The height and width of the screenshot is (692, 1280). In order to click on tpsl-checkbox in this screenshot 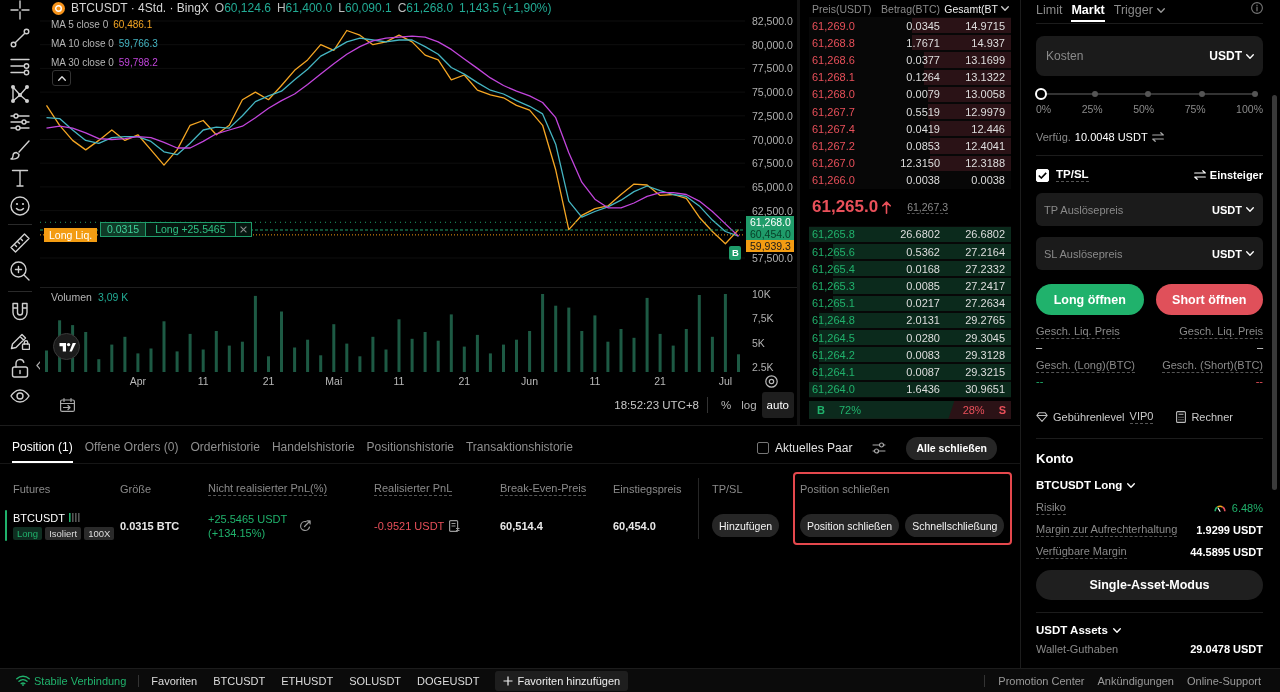, I will do `click(1042, 175)`.